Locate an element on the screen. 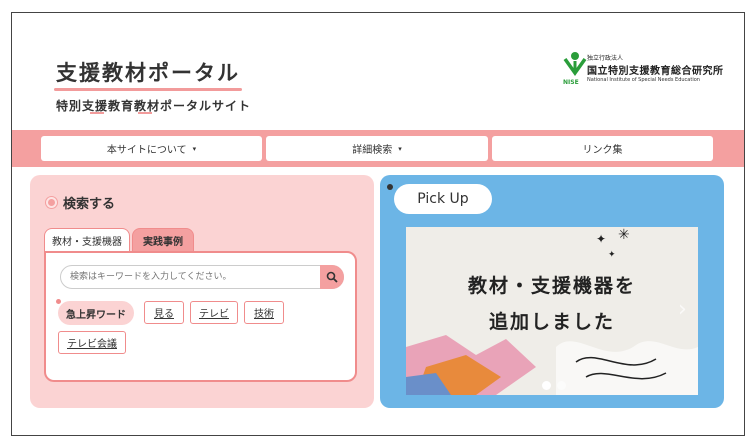 Image resolution: width=756 pixels, height=448 pixels. tab-case-studies: 実践事例 is located at coordinates (163, 240).